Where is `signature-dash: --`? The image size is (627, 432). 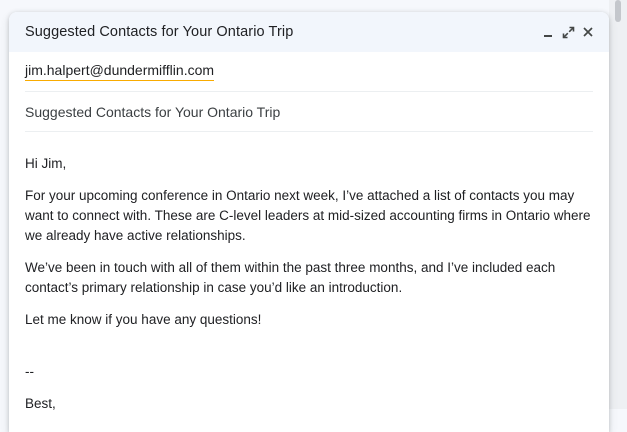 signature-dash: -- is located at coordinates (29, 371).